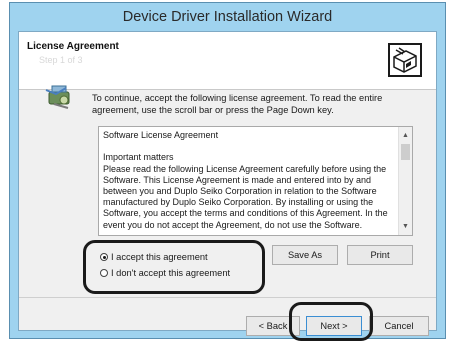 The image size is (454, 344). What do you see at coordinates (273, 326) in the screenshot?
I see `back-button: < Back` at bounding box center [273, 326].